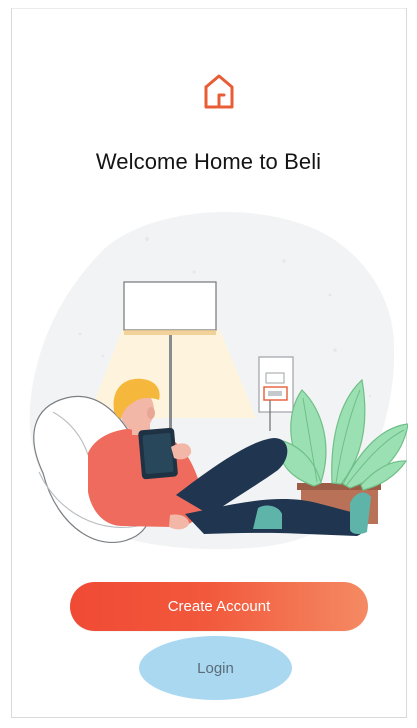 The width and height of the screenshot is (417, 728). Describe the element at coordinates (209, 8) in the screenshot. I see `frame-top-border` at that location.